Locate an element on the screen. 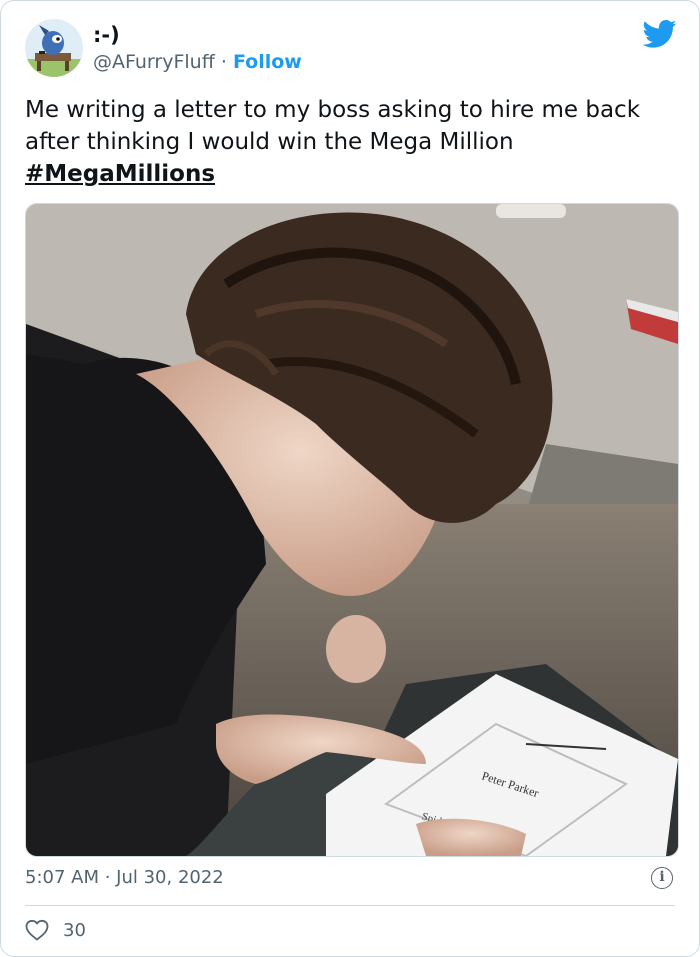 This screenshot has height=957, width=700. handle-row: @AFurryFluff · Follow is located at coordinates (197, 62).